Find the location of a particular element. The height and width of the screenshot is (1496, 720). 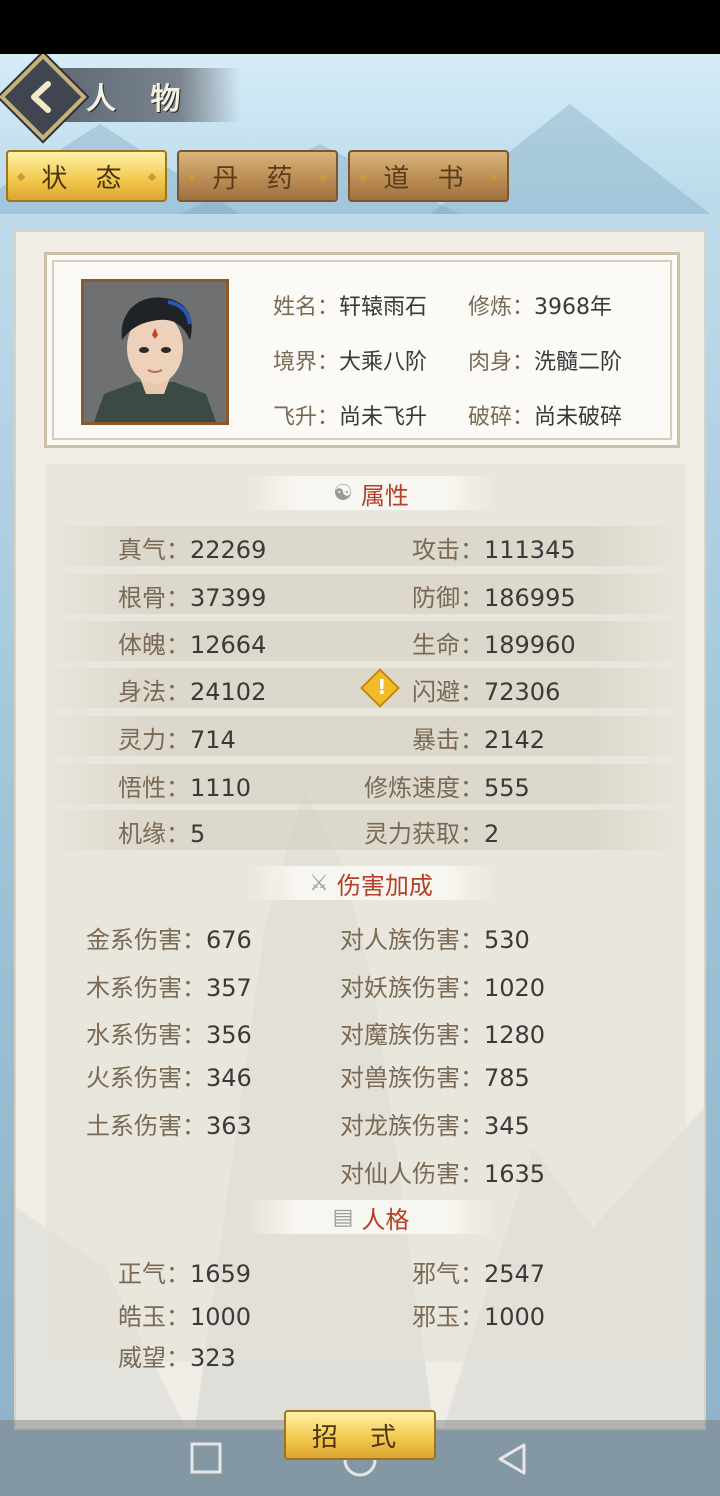

stat-damage-r-4: 对龙族伤害：345 is located at coordinates (435, 1126).